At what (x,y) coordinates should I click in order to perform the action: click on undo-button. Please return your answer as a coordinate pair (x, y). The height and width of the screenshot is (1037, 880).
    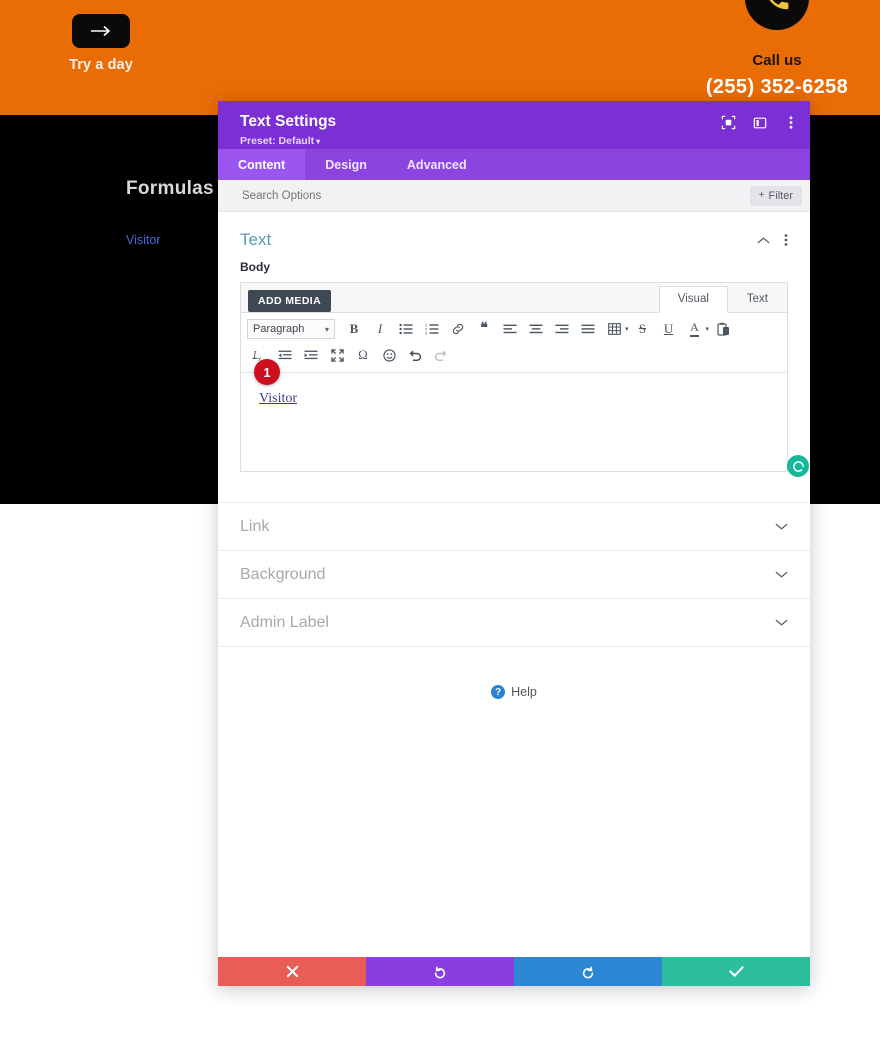
    Looking at the image, I should click on (440, 971).